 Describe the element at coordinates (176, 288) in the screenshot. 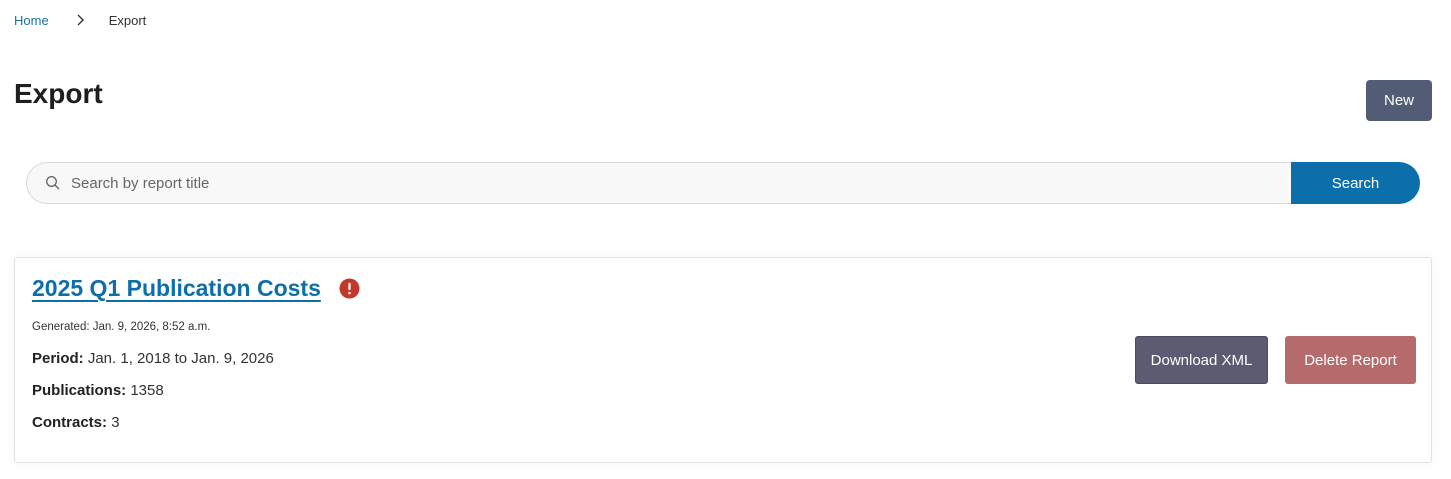

I see `report-title-link: 2025 Q1 Publication Costs` at that location.